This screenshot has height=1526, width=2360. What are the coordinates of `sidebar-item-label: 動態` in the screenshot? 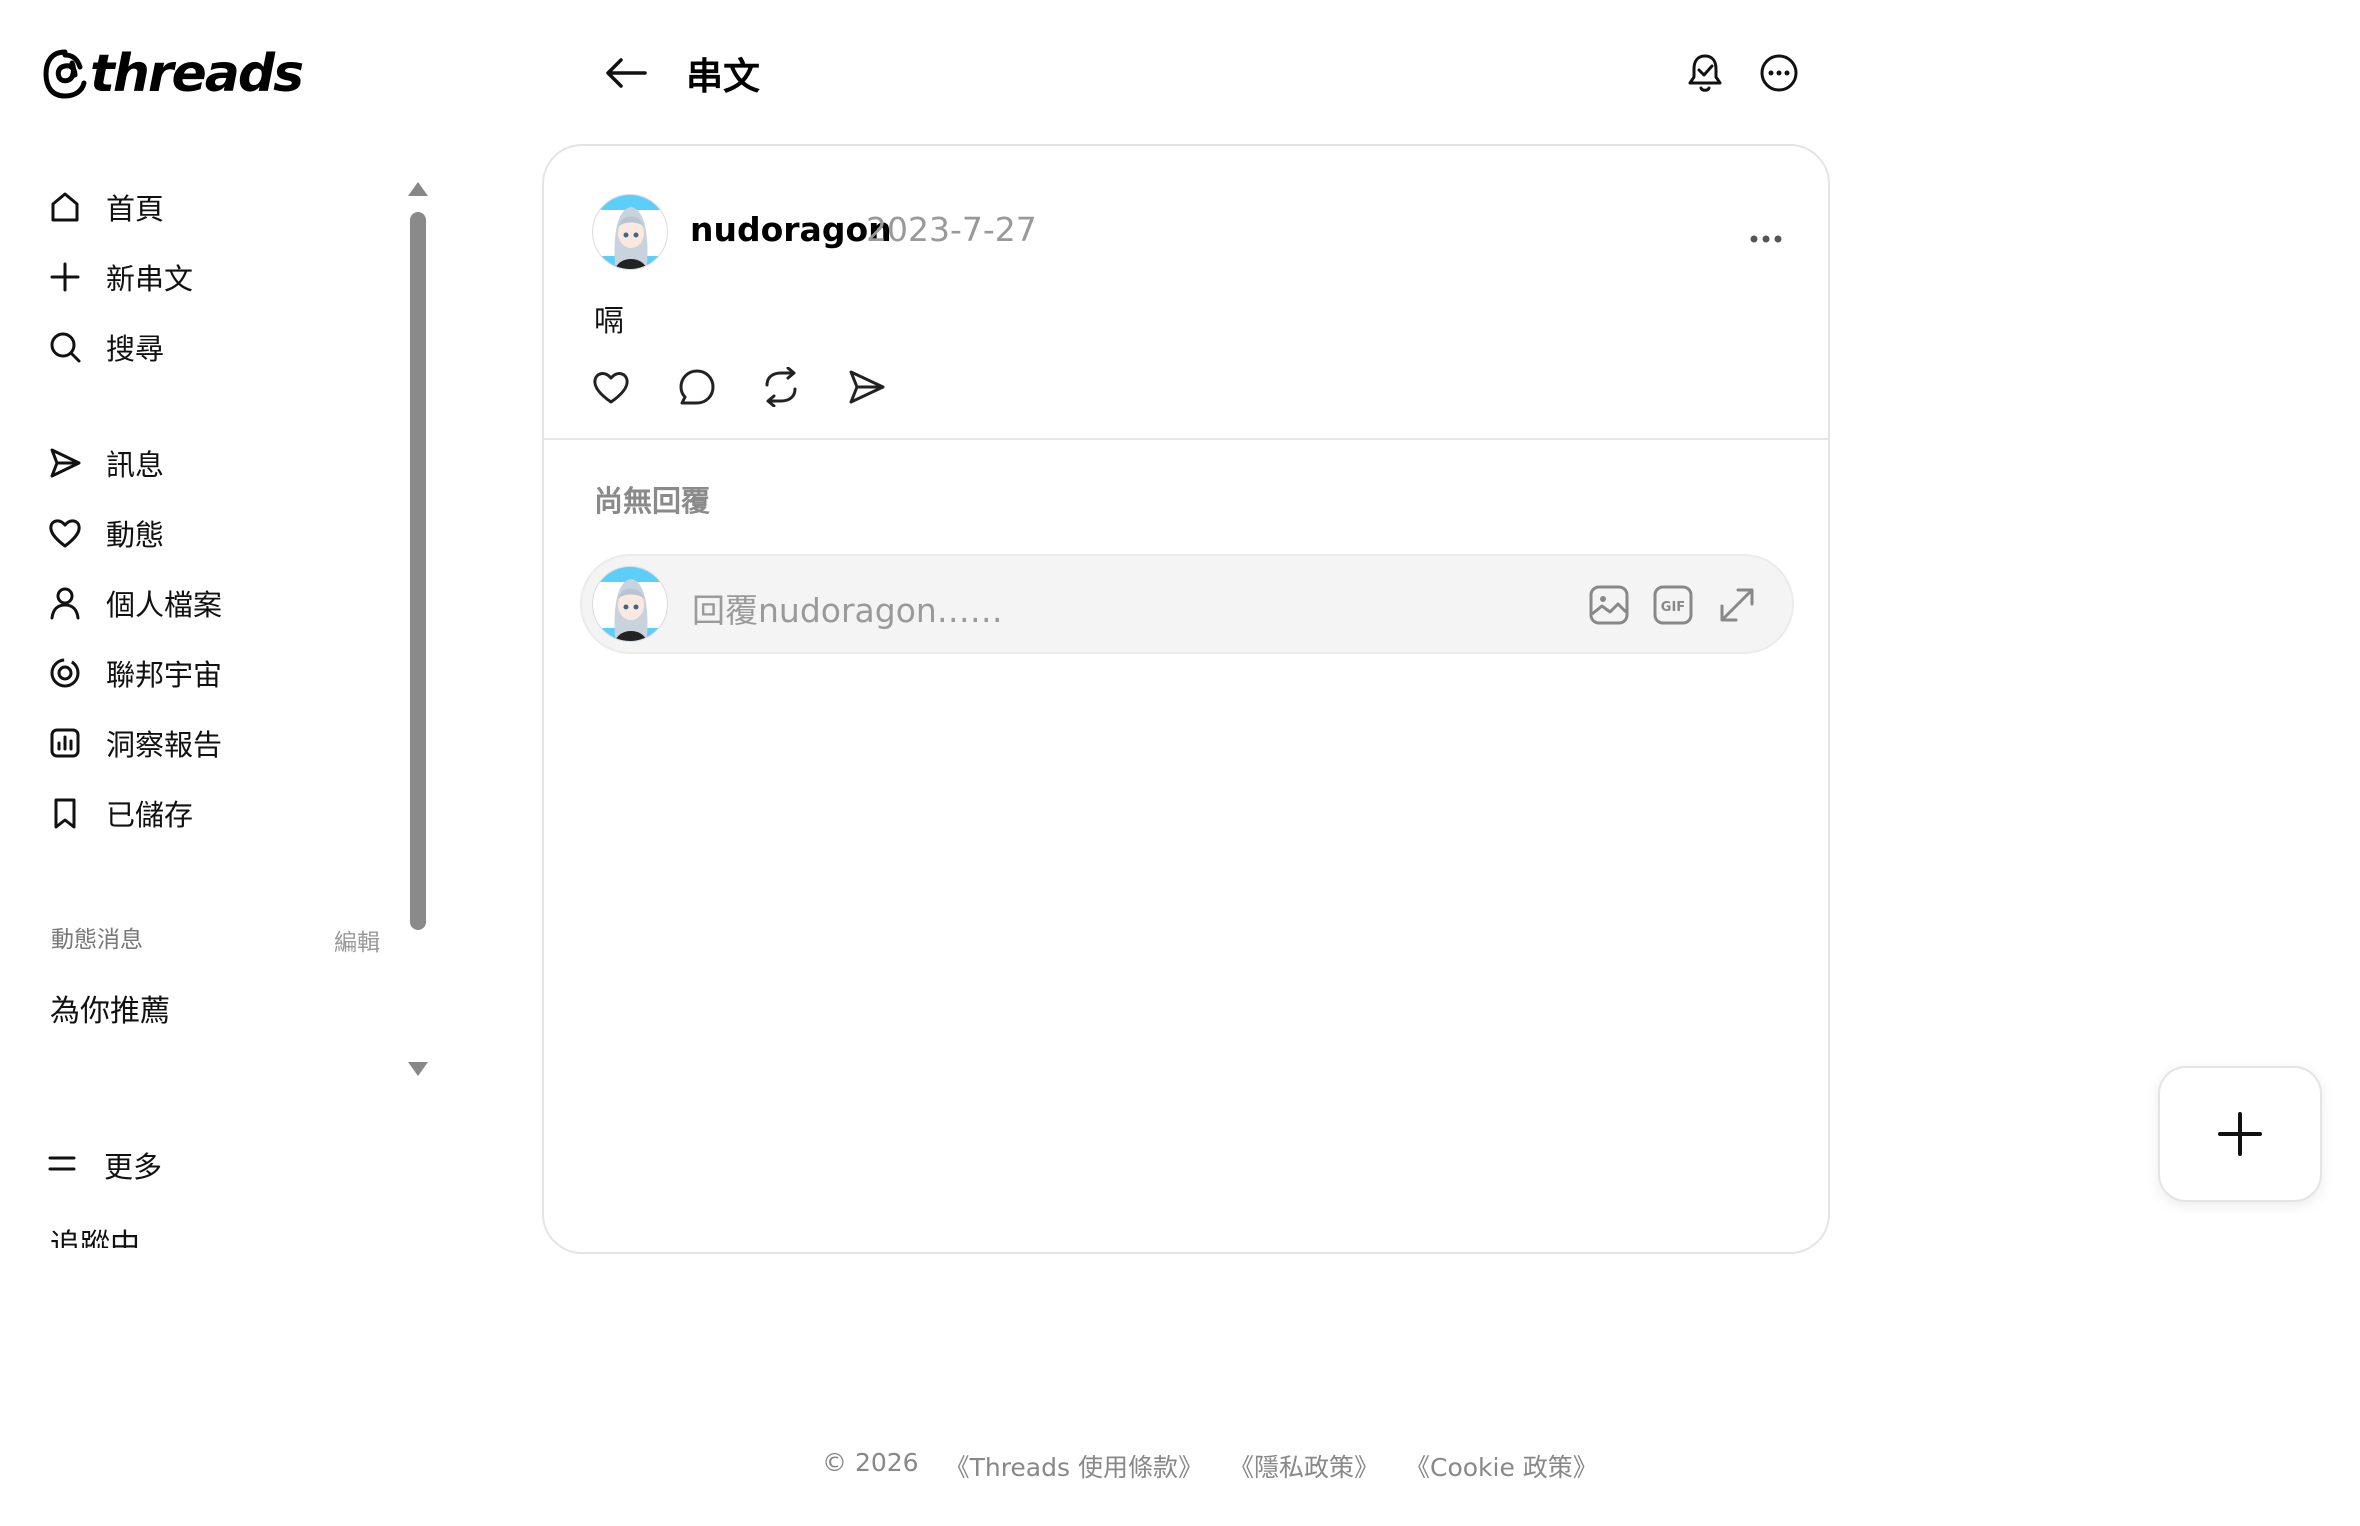 It's located at (135, 535).